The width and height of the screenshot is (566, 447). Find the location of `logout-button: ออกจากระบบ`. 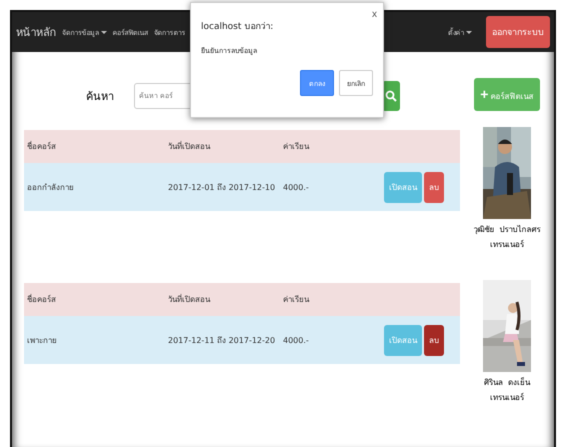

logout-button: ออกจากระบบ is located at coordinates (518, 32).